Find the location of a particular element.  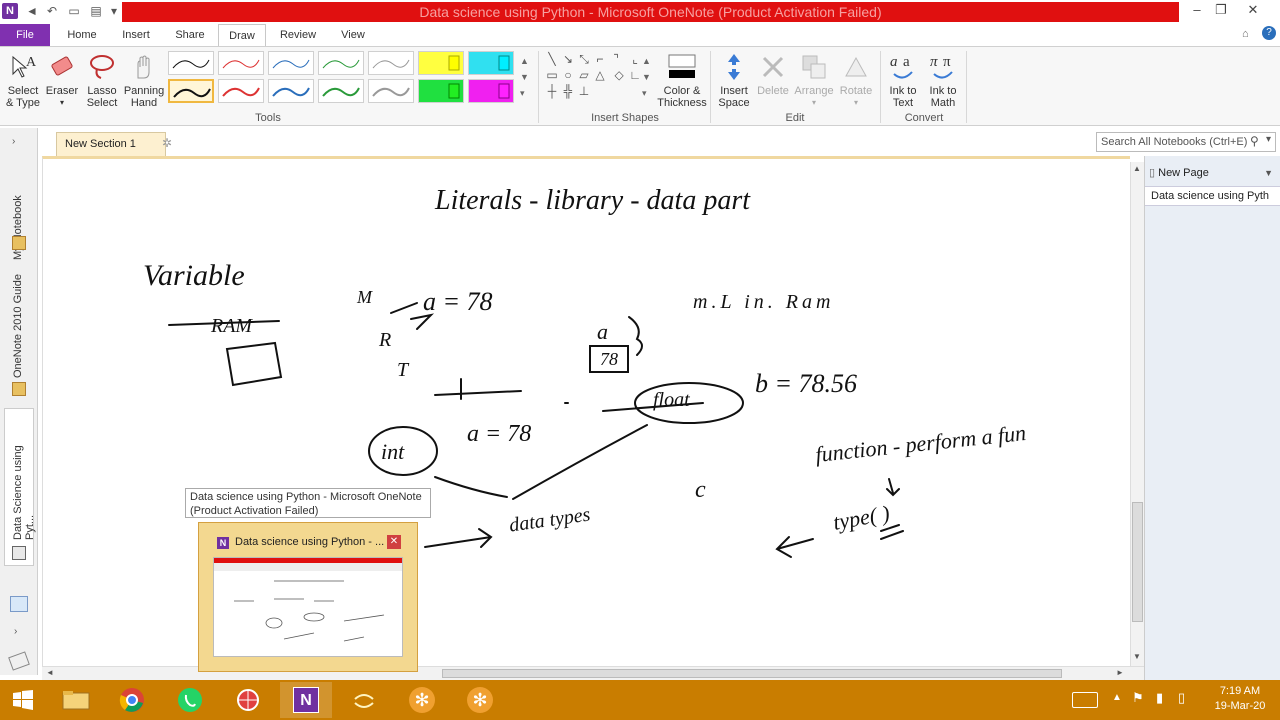

ellipse-shape-icon: ○ is located at coordinates (568, 75).